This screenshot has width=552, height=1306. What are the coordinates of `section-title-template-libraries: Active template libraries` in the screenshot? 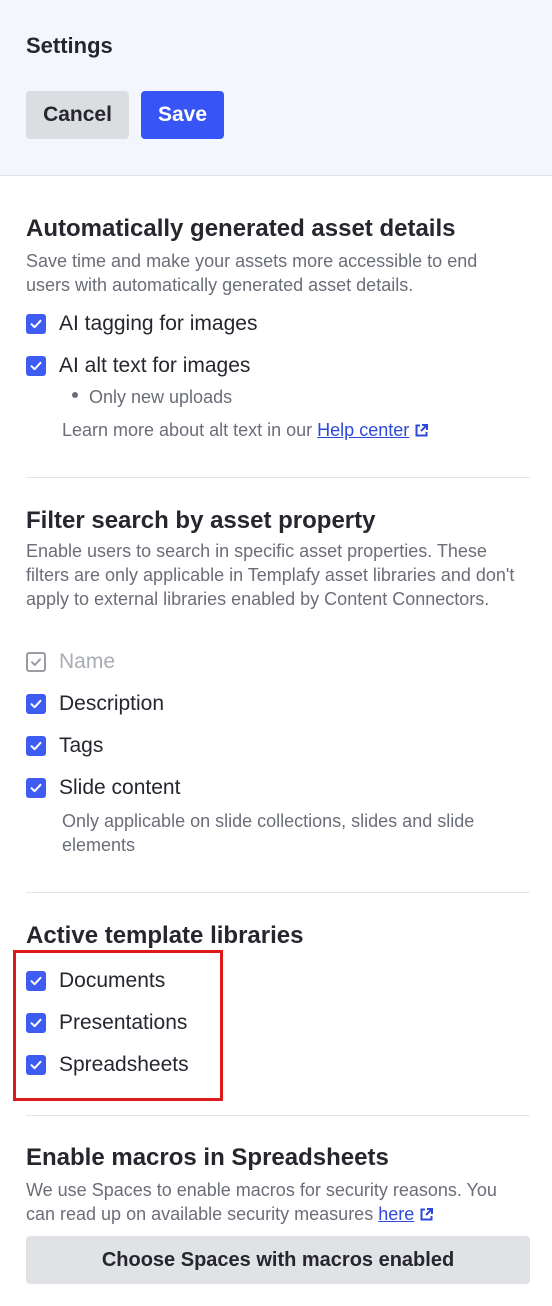 It's located at (165, 935).